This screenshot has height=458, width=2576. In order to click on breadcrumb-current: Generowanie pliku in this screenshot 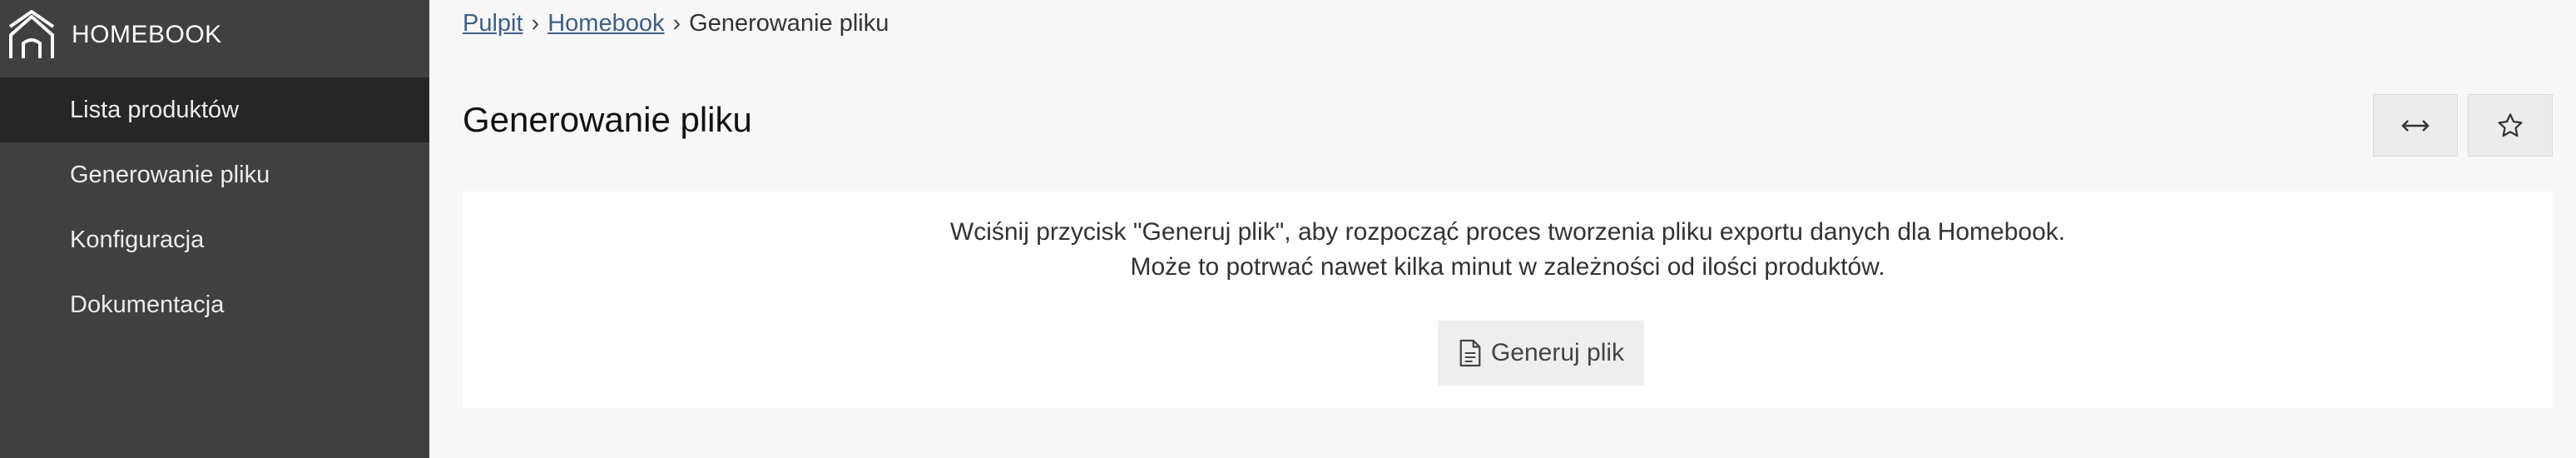, I will do `click(789, 23)`.